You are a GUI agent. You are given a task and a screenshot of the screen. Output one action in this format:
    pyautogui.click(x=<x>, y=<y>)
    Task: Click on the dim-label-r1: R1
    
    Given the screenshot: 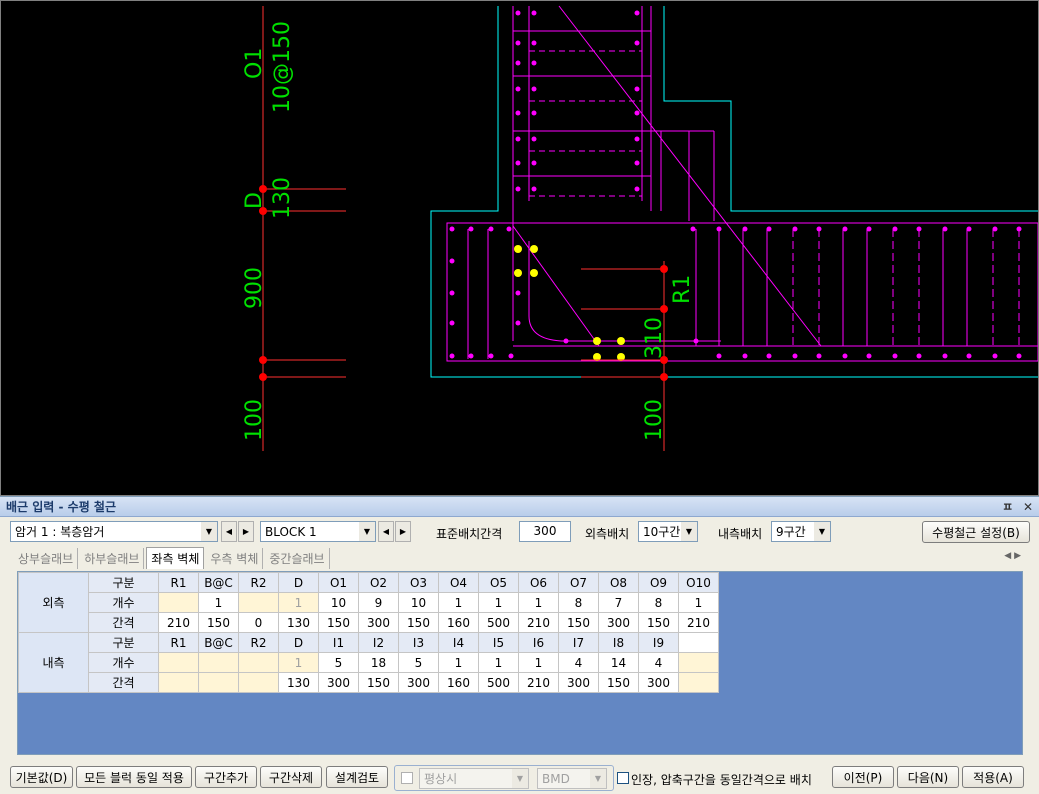 What is the action you would take?
    pyautogui.click(x=682, y=289)
    